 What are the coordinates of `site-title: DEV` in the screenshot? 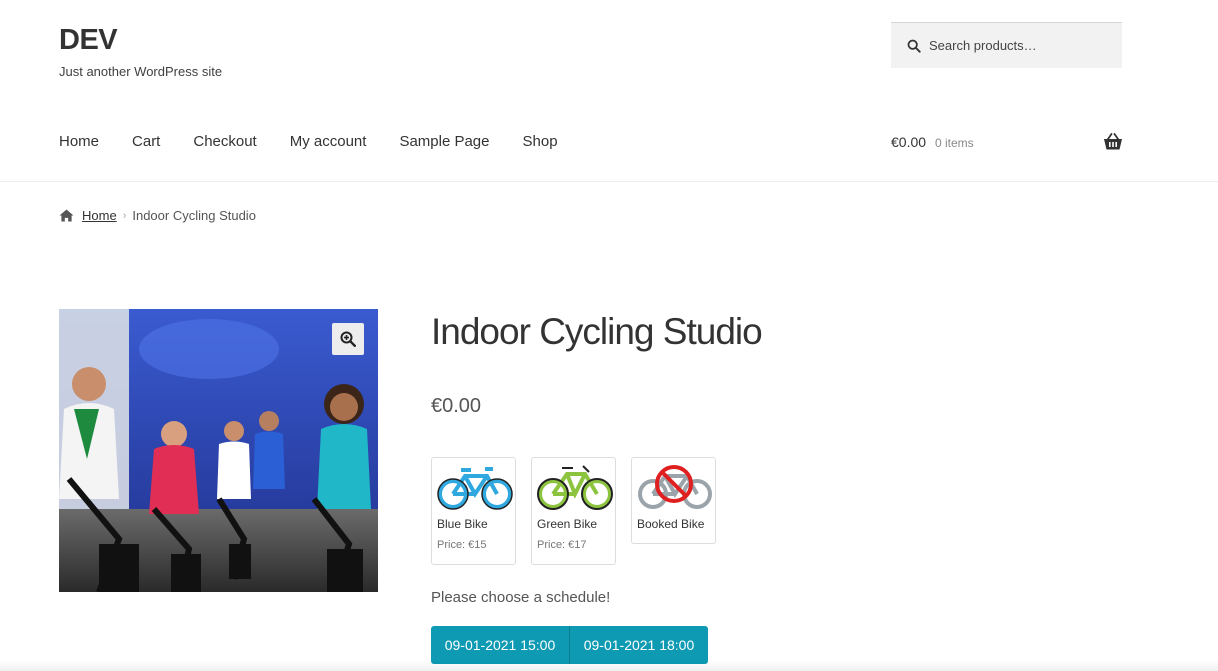 It's located at (88, 40).